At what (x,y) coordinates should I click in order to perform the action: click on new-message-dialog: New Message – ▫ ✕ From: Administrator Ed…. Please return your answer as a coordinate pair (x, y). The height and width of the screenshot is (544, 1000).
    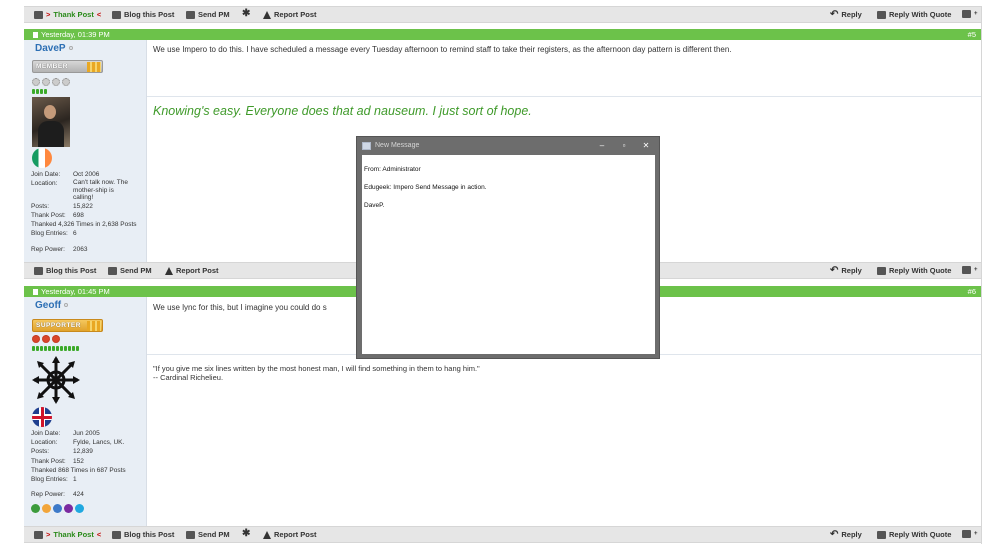
    Looking at the image, I should click on (508, 247).